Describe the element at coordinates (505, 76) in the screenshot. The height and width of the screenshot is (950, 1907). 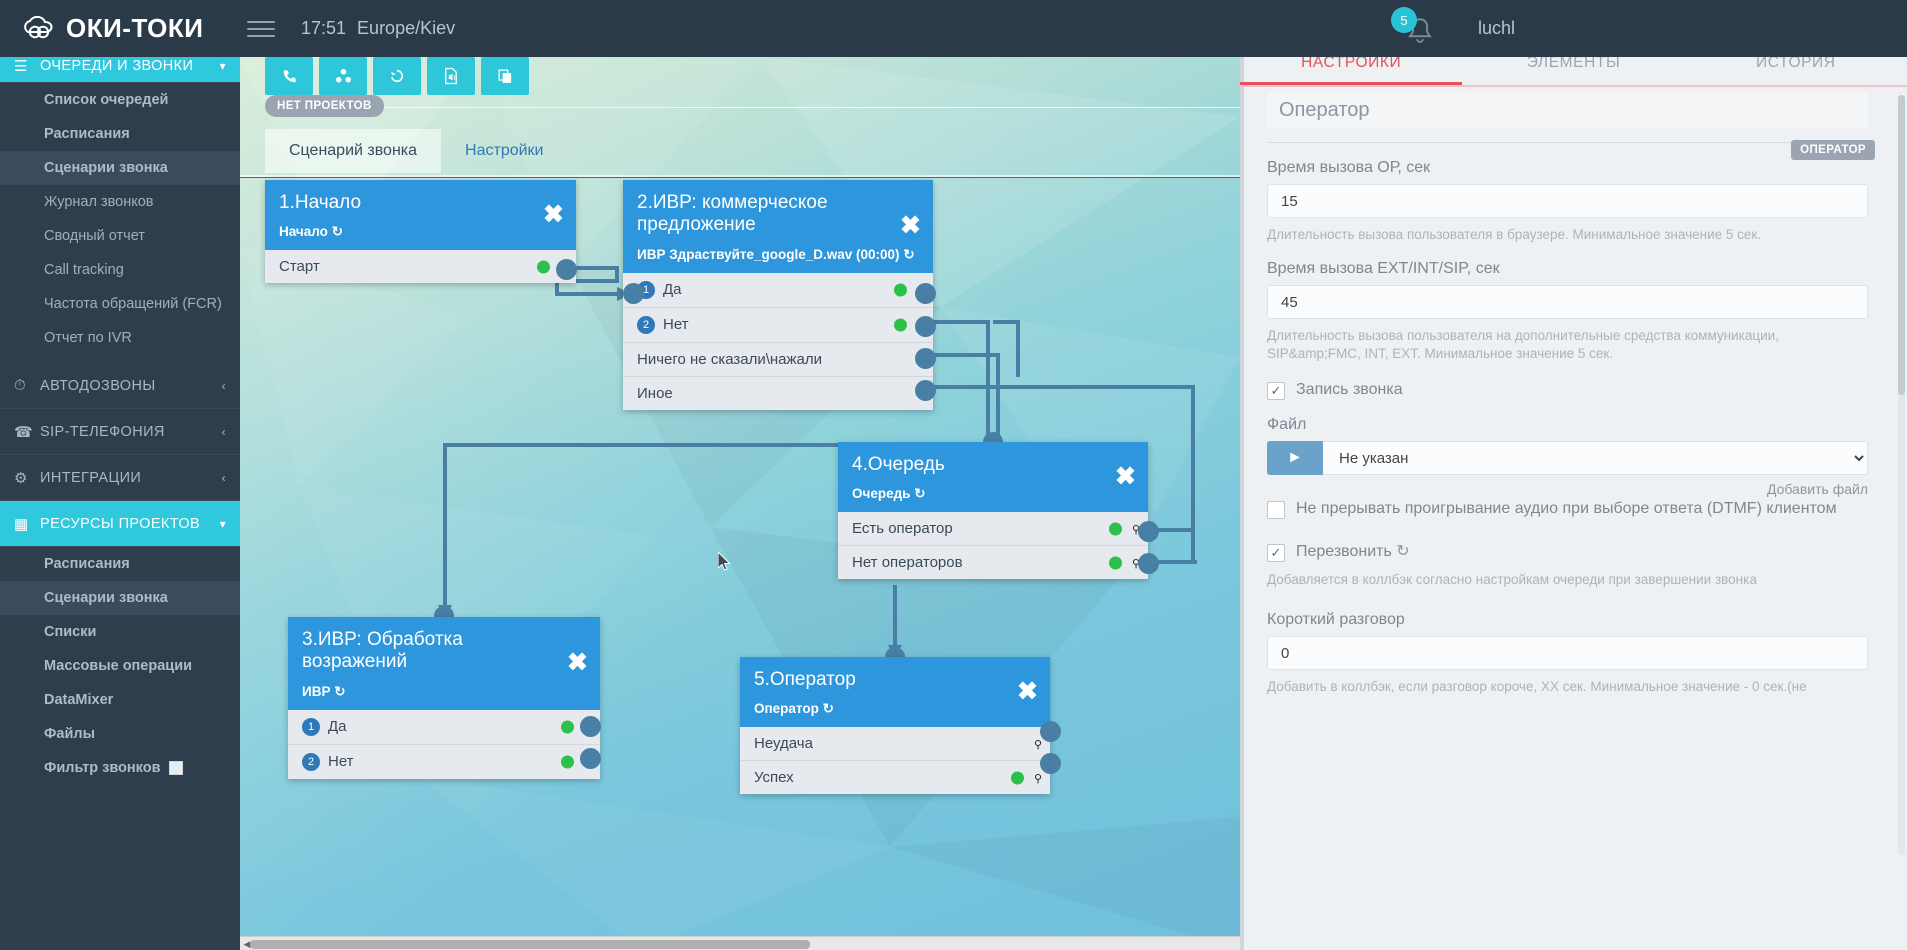
I see `toolbar-copy-button` at that location.